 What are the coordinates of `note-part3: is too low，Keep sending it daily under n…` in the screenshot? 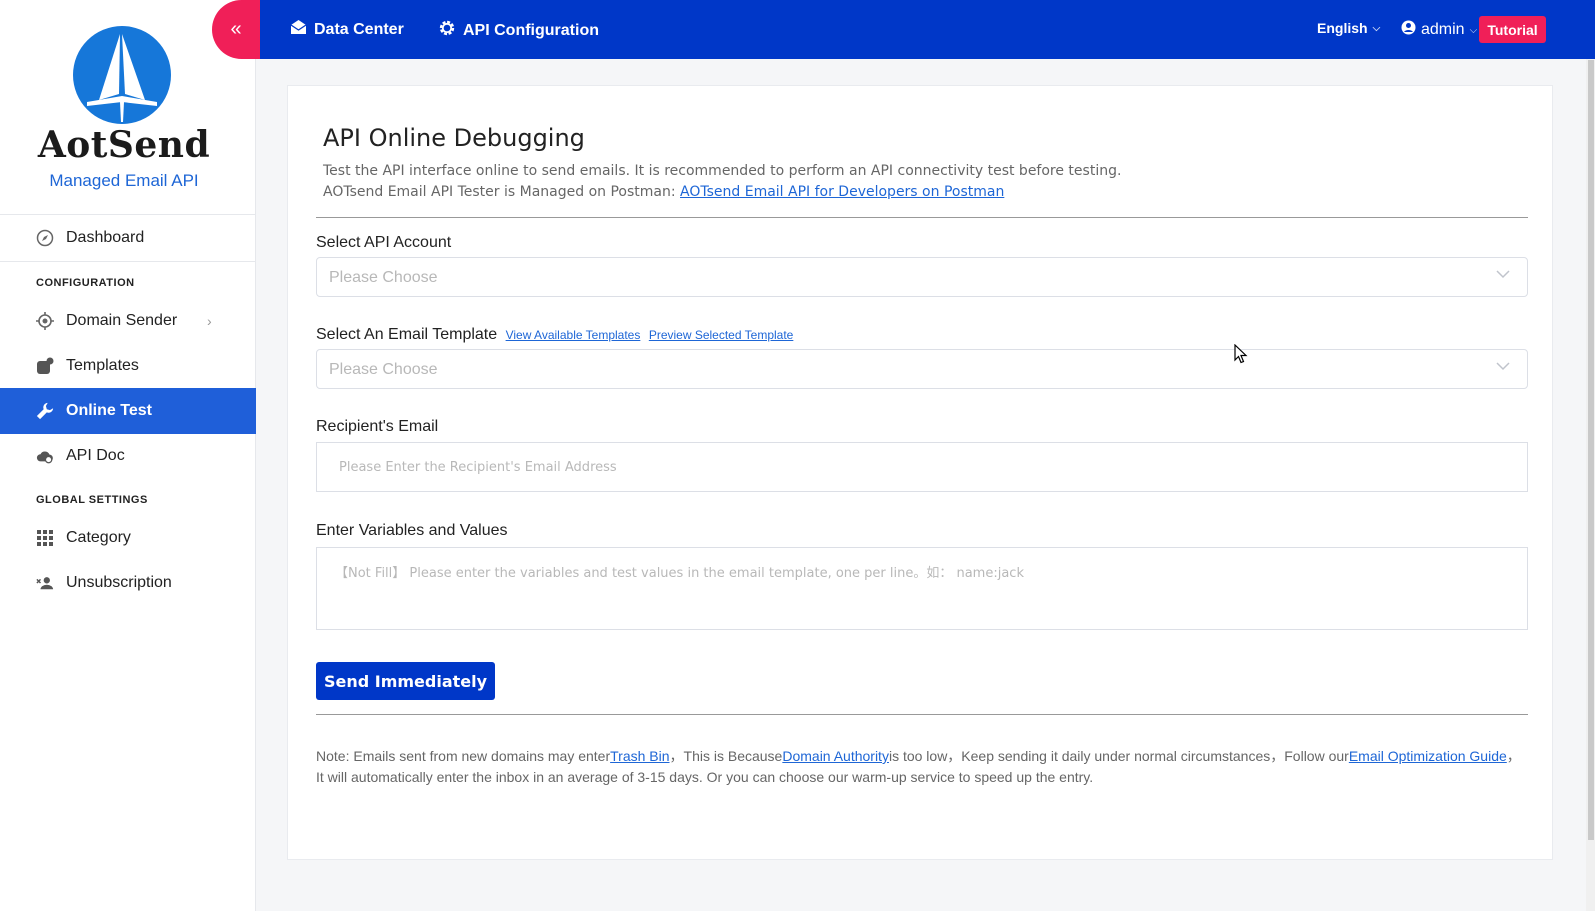 It's located at (1118, 756).